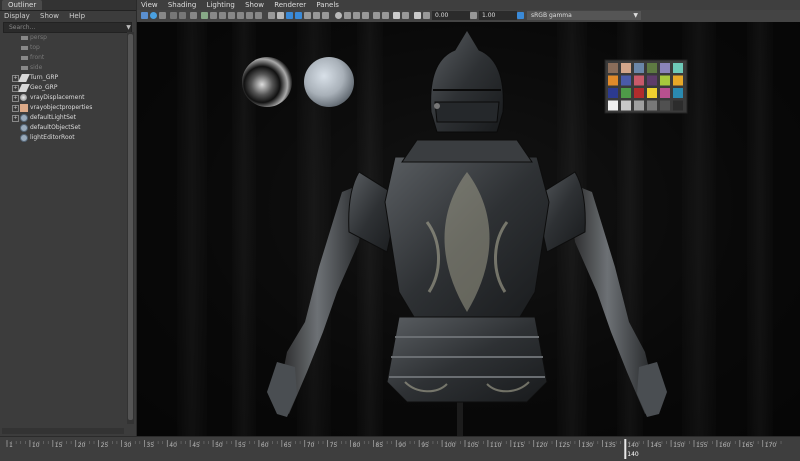 The width and height of the screenshot is (800, 461). Describe the element at coordinates (196, 445) in the screenshot. I see `tick-label: 45` at that location.